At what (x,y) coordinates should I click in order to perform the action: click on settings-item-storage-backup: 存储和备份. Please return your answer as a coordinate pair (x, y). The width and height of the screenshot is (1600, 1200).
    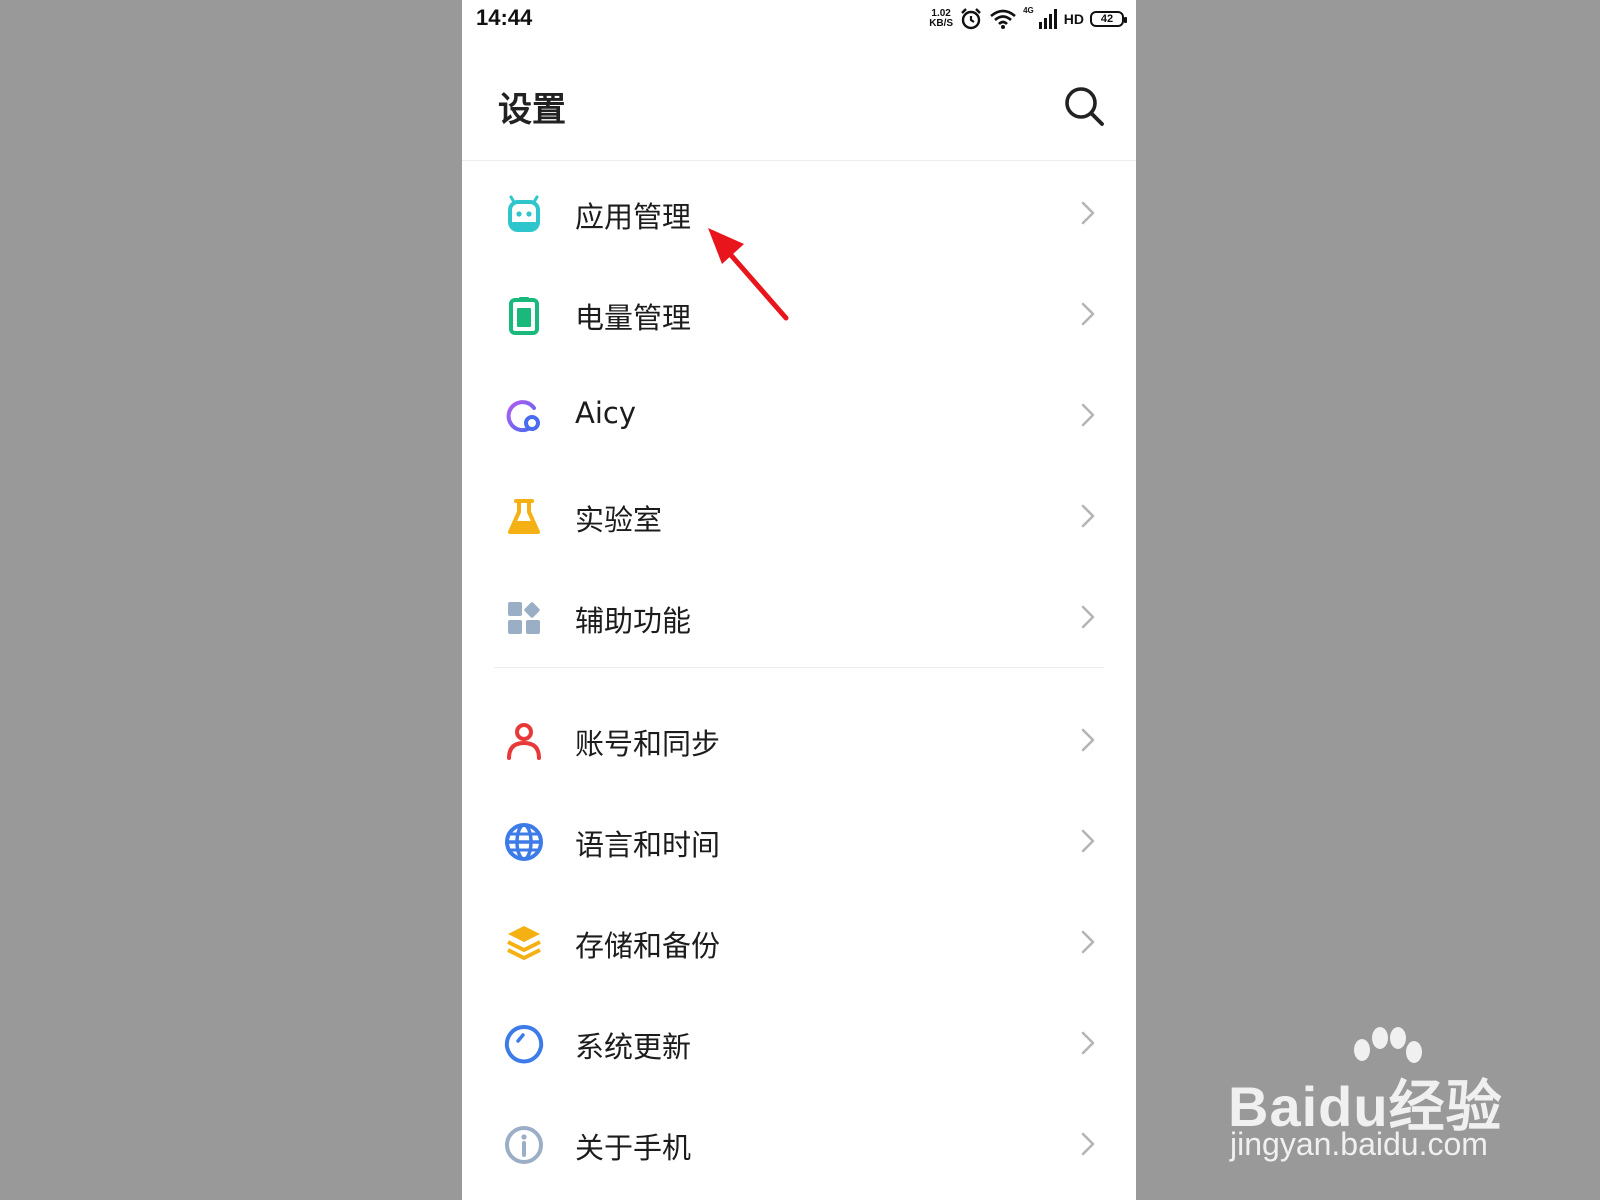
    Looking at the image, I should click on (799, 941).